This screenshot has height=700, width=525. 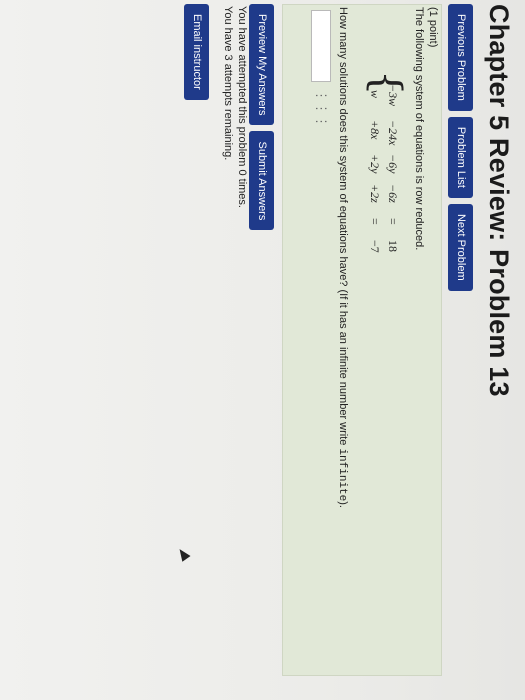 What do you see at coordinates (343, 504) in the screenshot?
I see `question-suffix: ).` at bounding box center [343, 504].